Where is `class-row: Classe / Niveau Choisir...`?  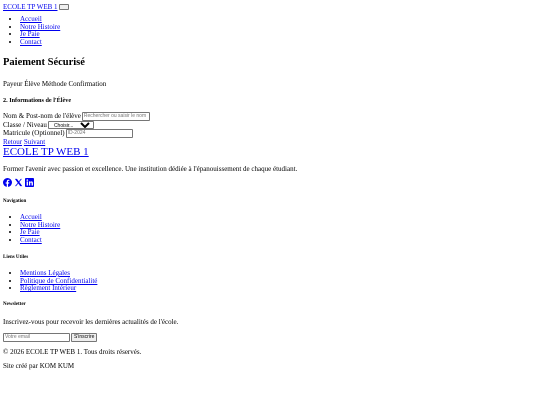 class-row: Classe / Niveau Choisir... is located at coordinates (48, 125).